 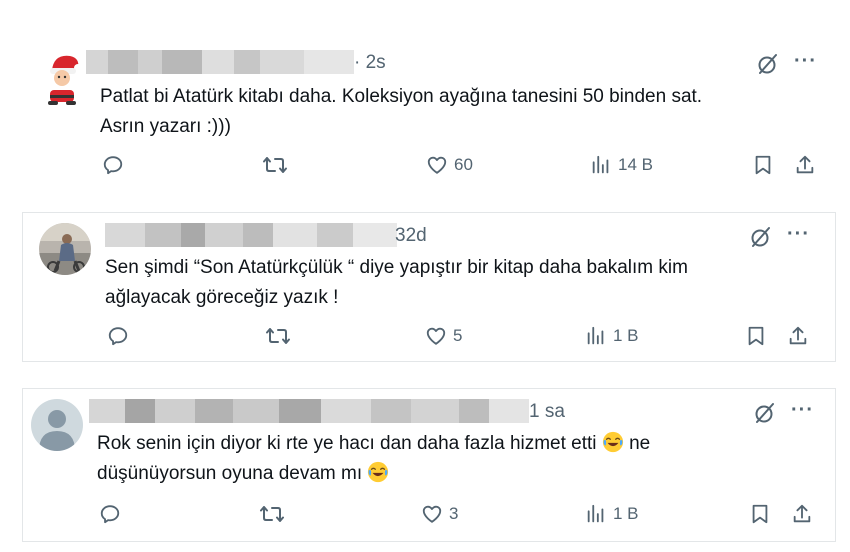 I want to click on like-button: 3, so click(x=439, y=514).